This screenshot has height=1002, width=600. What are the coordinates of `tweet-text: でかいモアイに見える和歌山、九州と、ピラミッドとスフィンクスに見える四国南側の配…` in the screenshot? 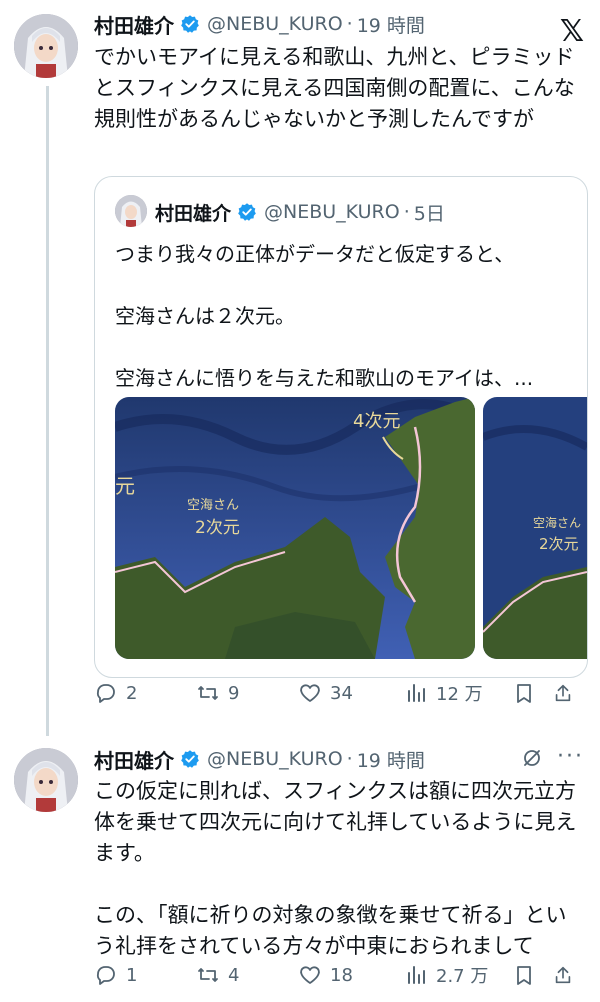 It's located at (334, 88).